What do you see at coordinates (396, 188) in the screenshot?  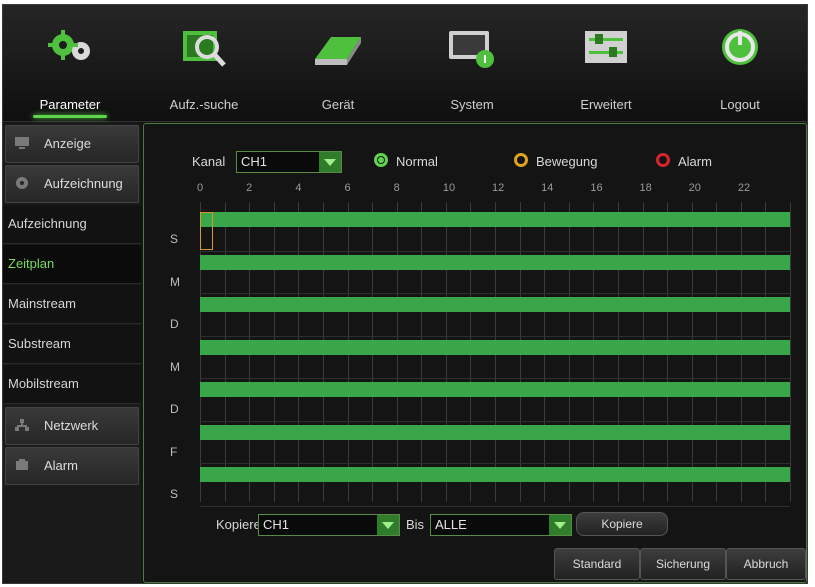 I see `hour-label: 8` at bounding box center [396, 188].